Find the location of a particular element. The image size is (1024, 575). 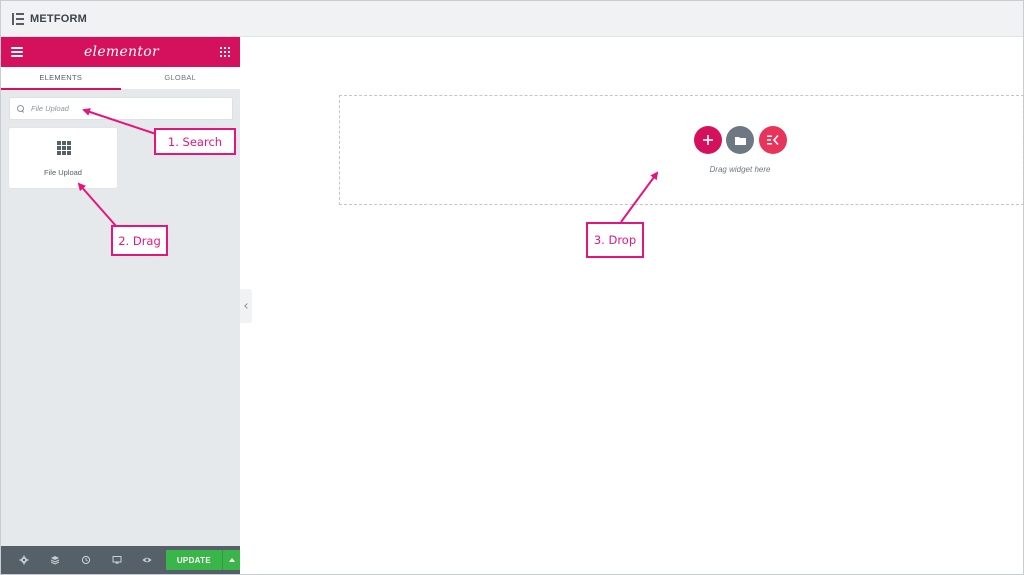

layers-icon is located at coordinates (55, 560).